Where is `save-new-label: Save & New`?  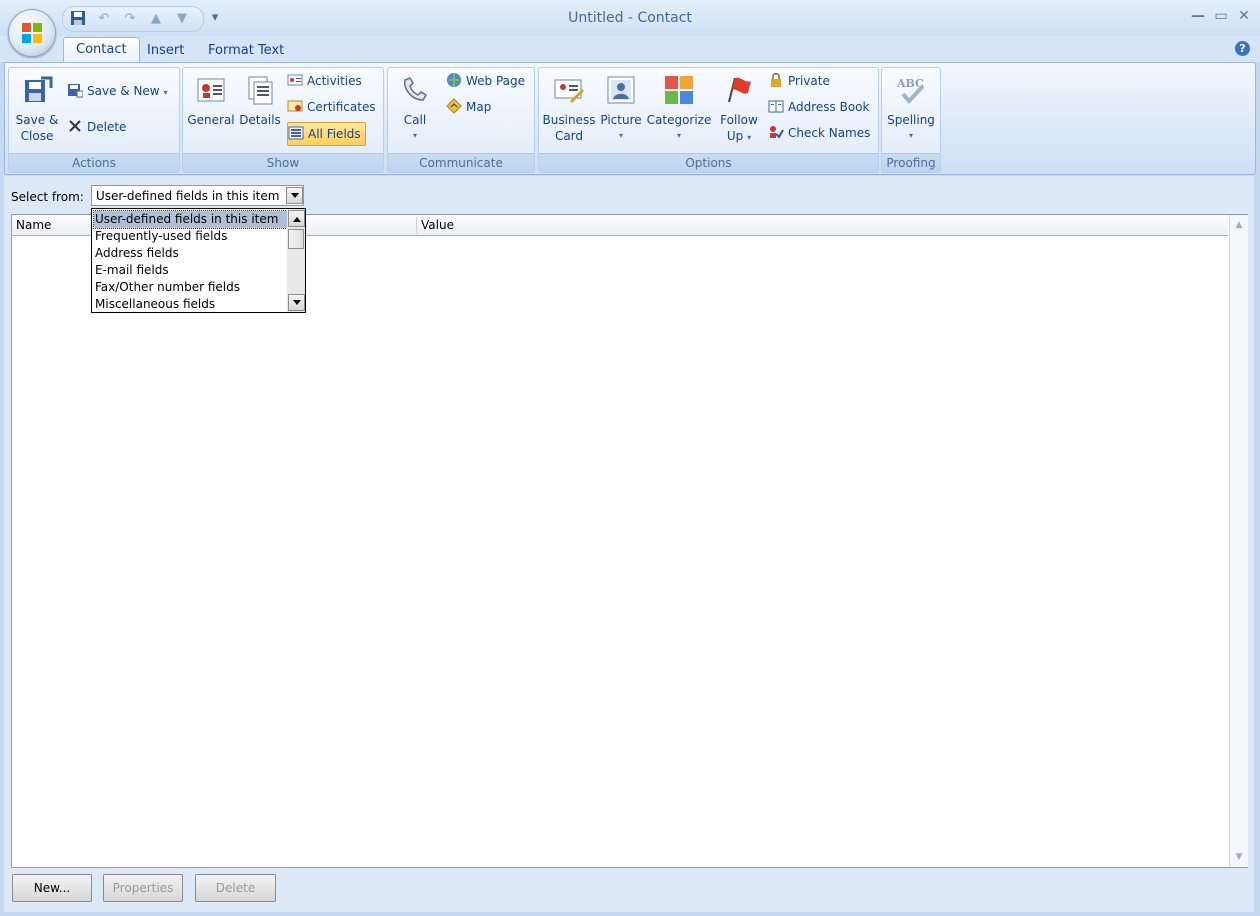
save-new-label: Save & New is located at coordinates (123, 91).